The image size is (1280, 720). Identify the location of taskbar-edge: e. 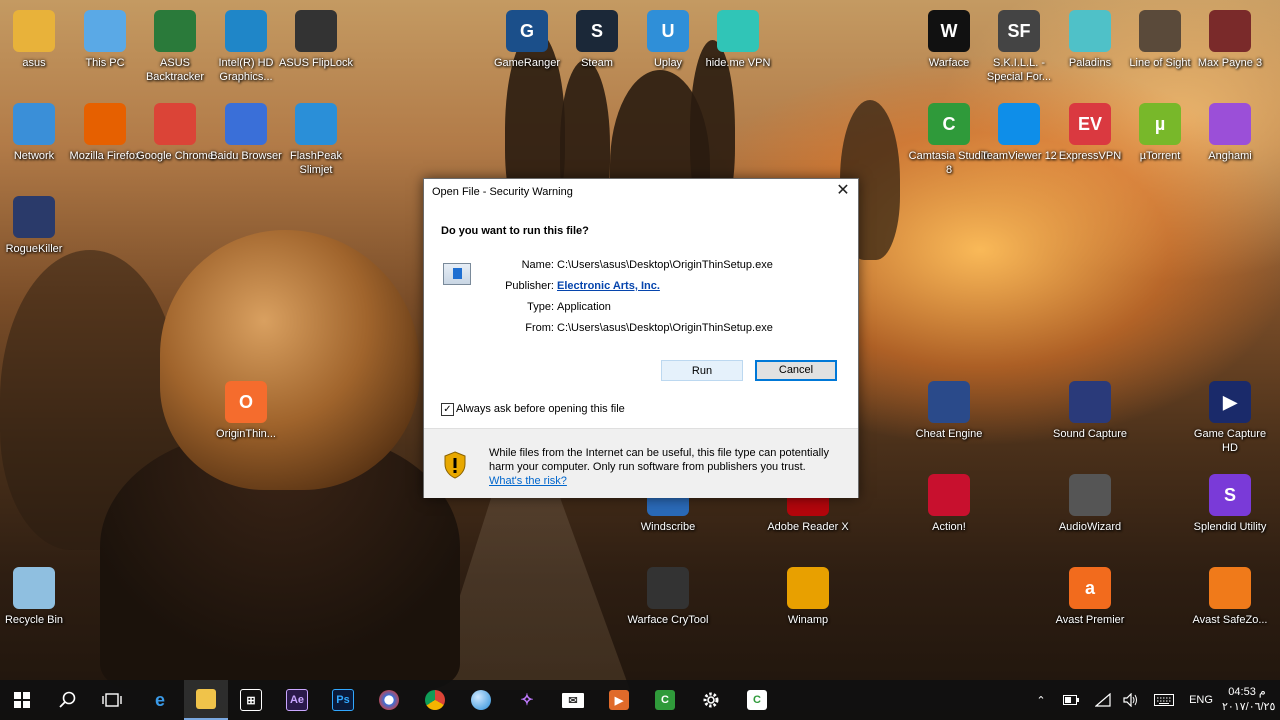
(160, 700).